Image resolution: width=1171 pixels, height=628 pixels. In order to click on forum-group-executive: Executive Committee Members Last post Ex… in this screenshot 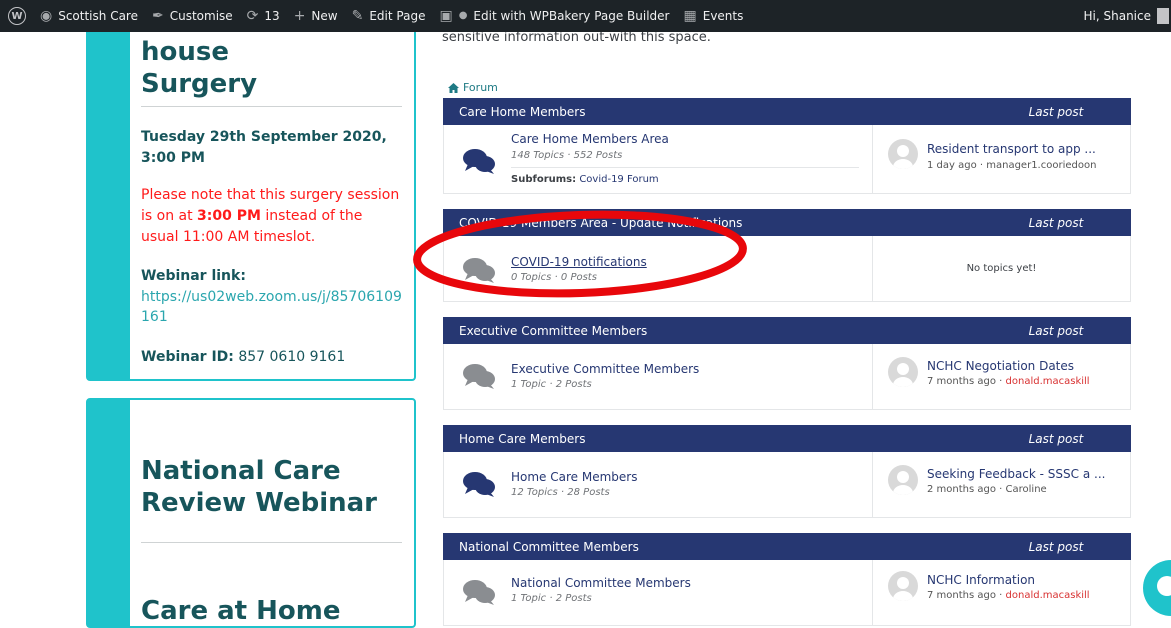, I will do `click(787, 363)`.